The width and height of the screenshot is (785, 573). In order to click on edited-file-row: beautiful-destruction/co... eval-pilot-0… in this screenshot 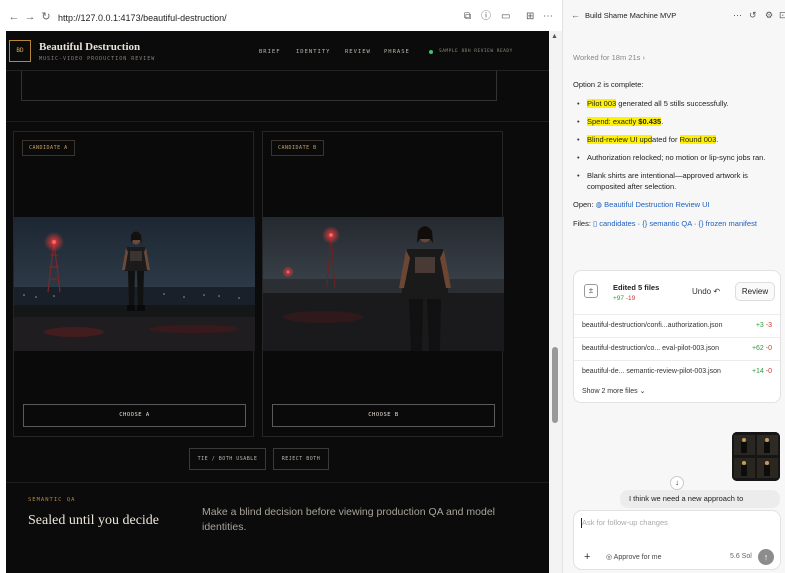, I will do `click(677, 348)`.